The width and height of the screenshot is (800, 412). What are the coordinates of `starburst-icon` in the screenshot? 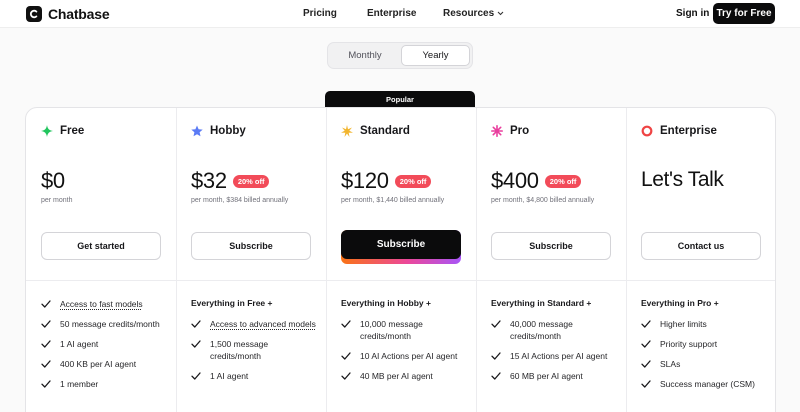 It's located at (497, 131).